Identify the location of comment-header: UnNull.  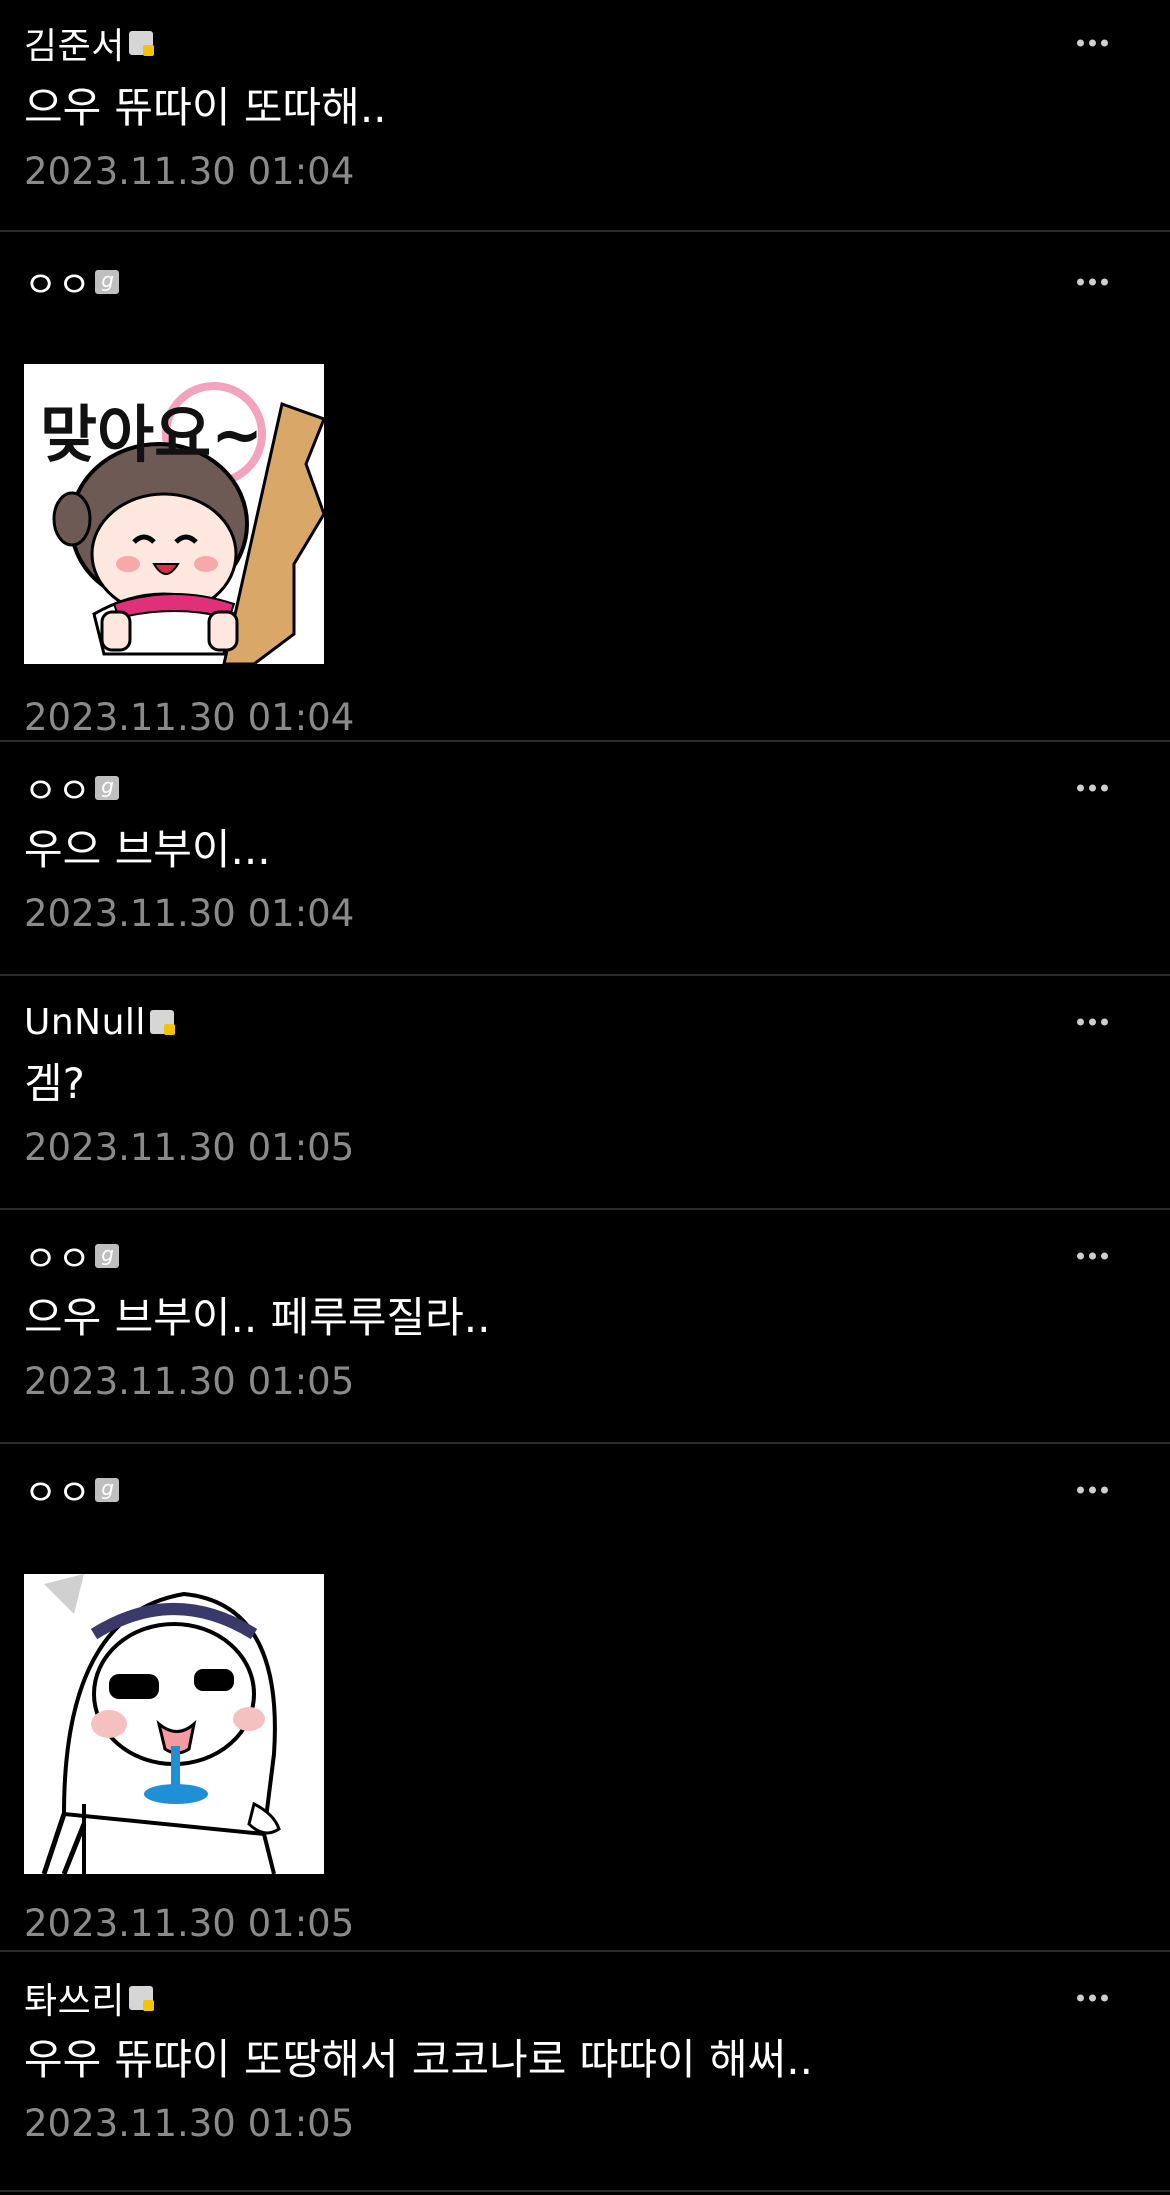
(585, 1022).